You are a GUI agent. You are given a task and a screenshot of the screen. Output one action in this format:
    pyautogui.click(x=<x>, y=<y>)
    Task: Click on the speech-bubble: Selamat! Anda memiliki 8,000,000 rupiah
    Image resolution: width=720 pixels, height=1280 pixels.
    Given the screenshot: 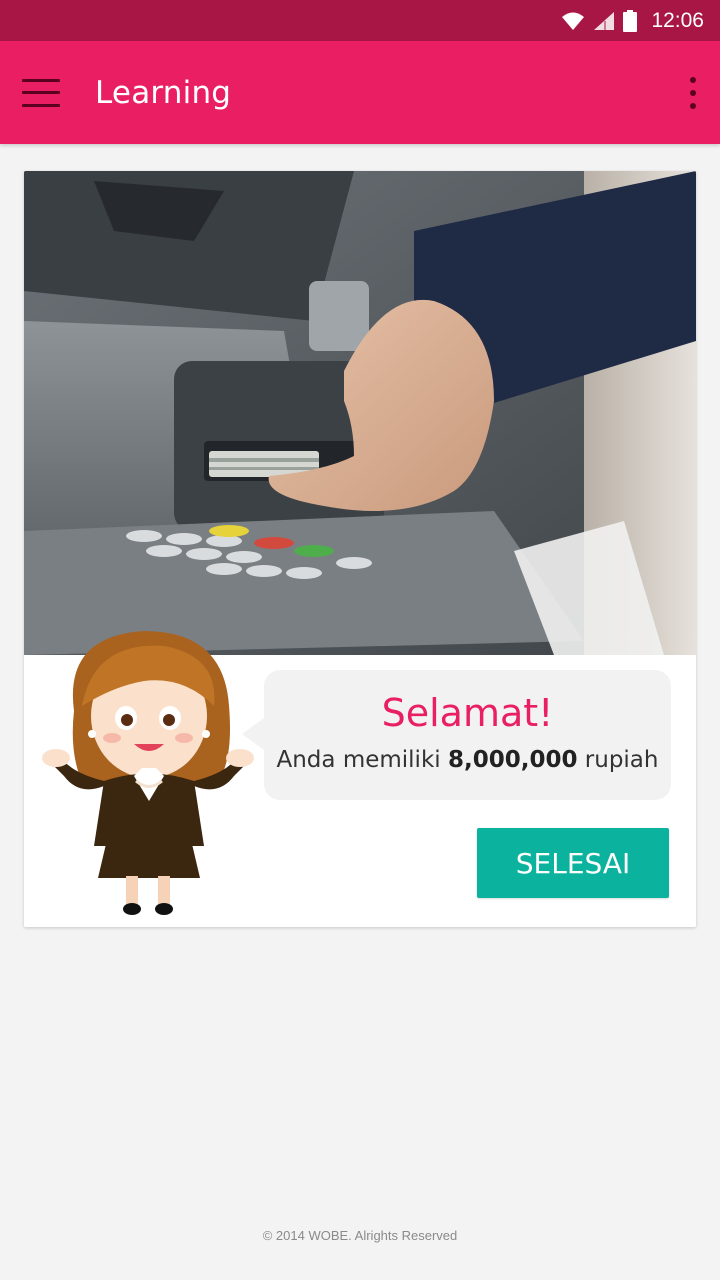 What is the action you would take?
    pyautogui.click(x=456, y=735)
    